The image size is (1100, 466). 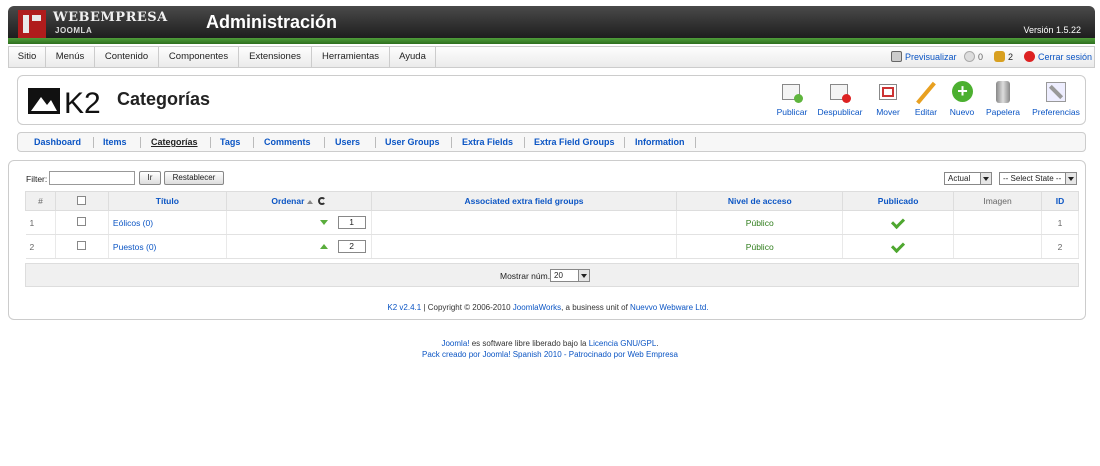 What do you see at coordinates (524, 201) in the screenshot?
I see `col-extra-groups: Associated extra field groups` at bounding box center [524, 201].